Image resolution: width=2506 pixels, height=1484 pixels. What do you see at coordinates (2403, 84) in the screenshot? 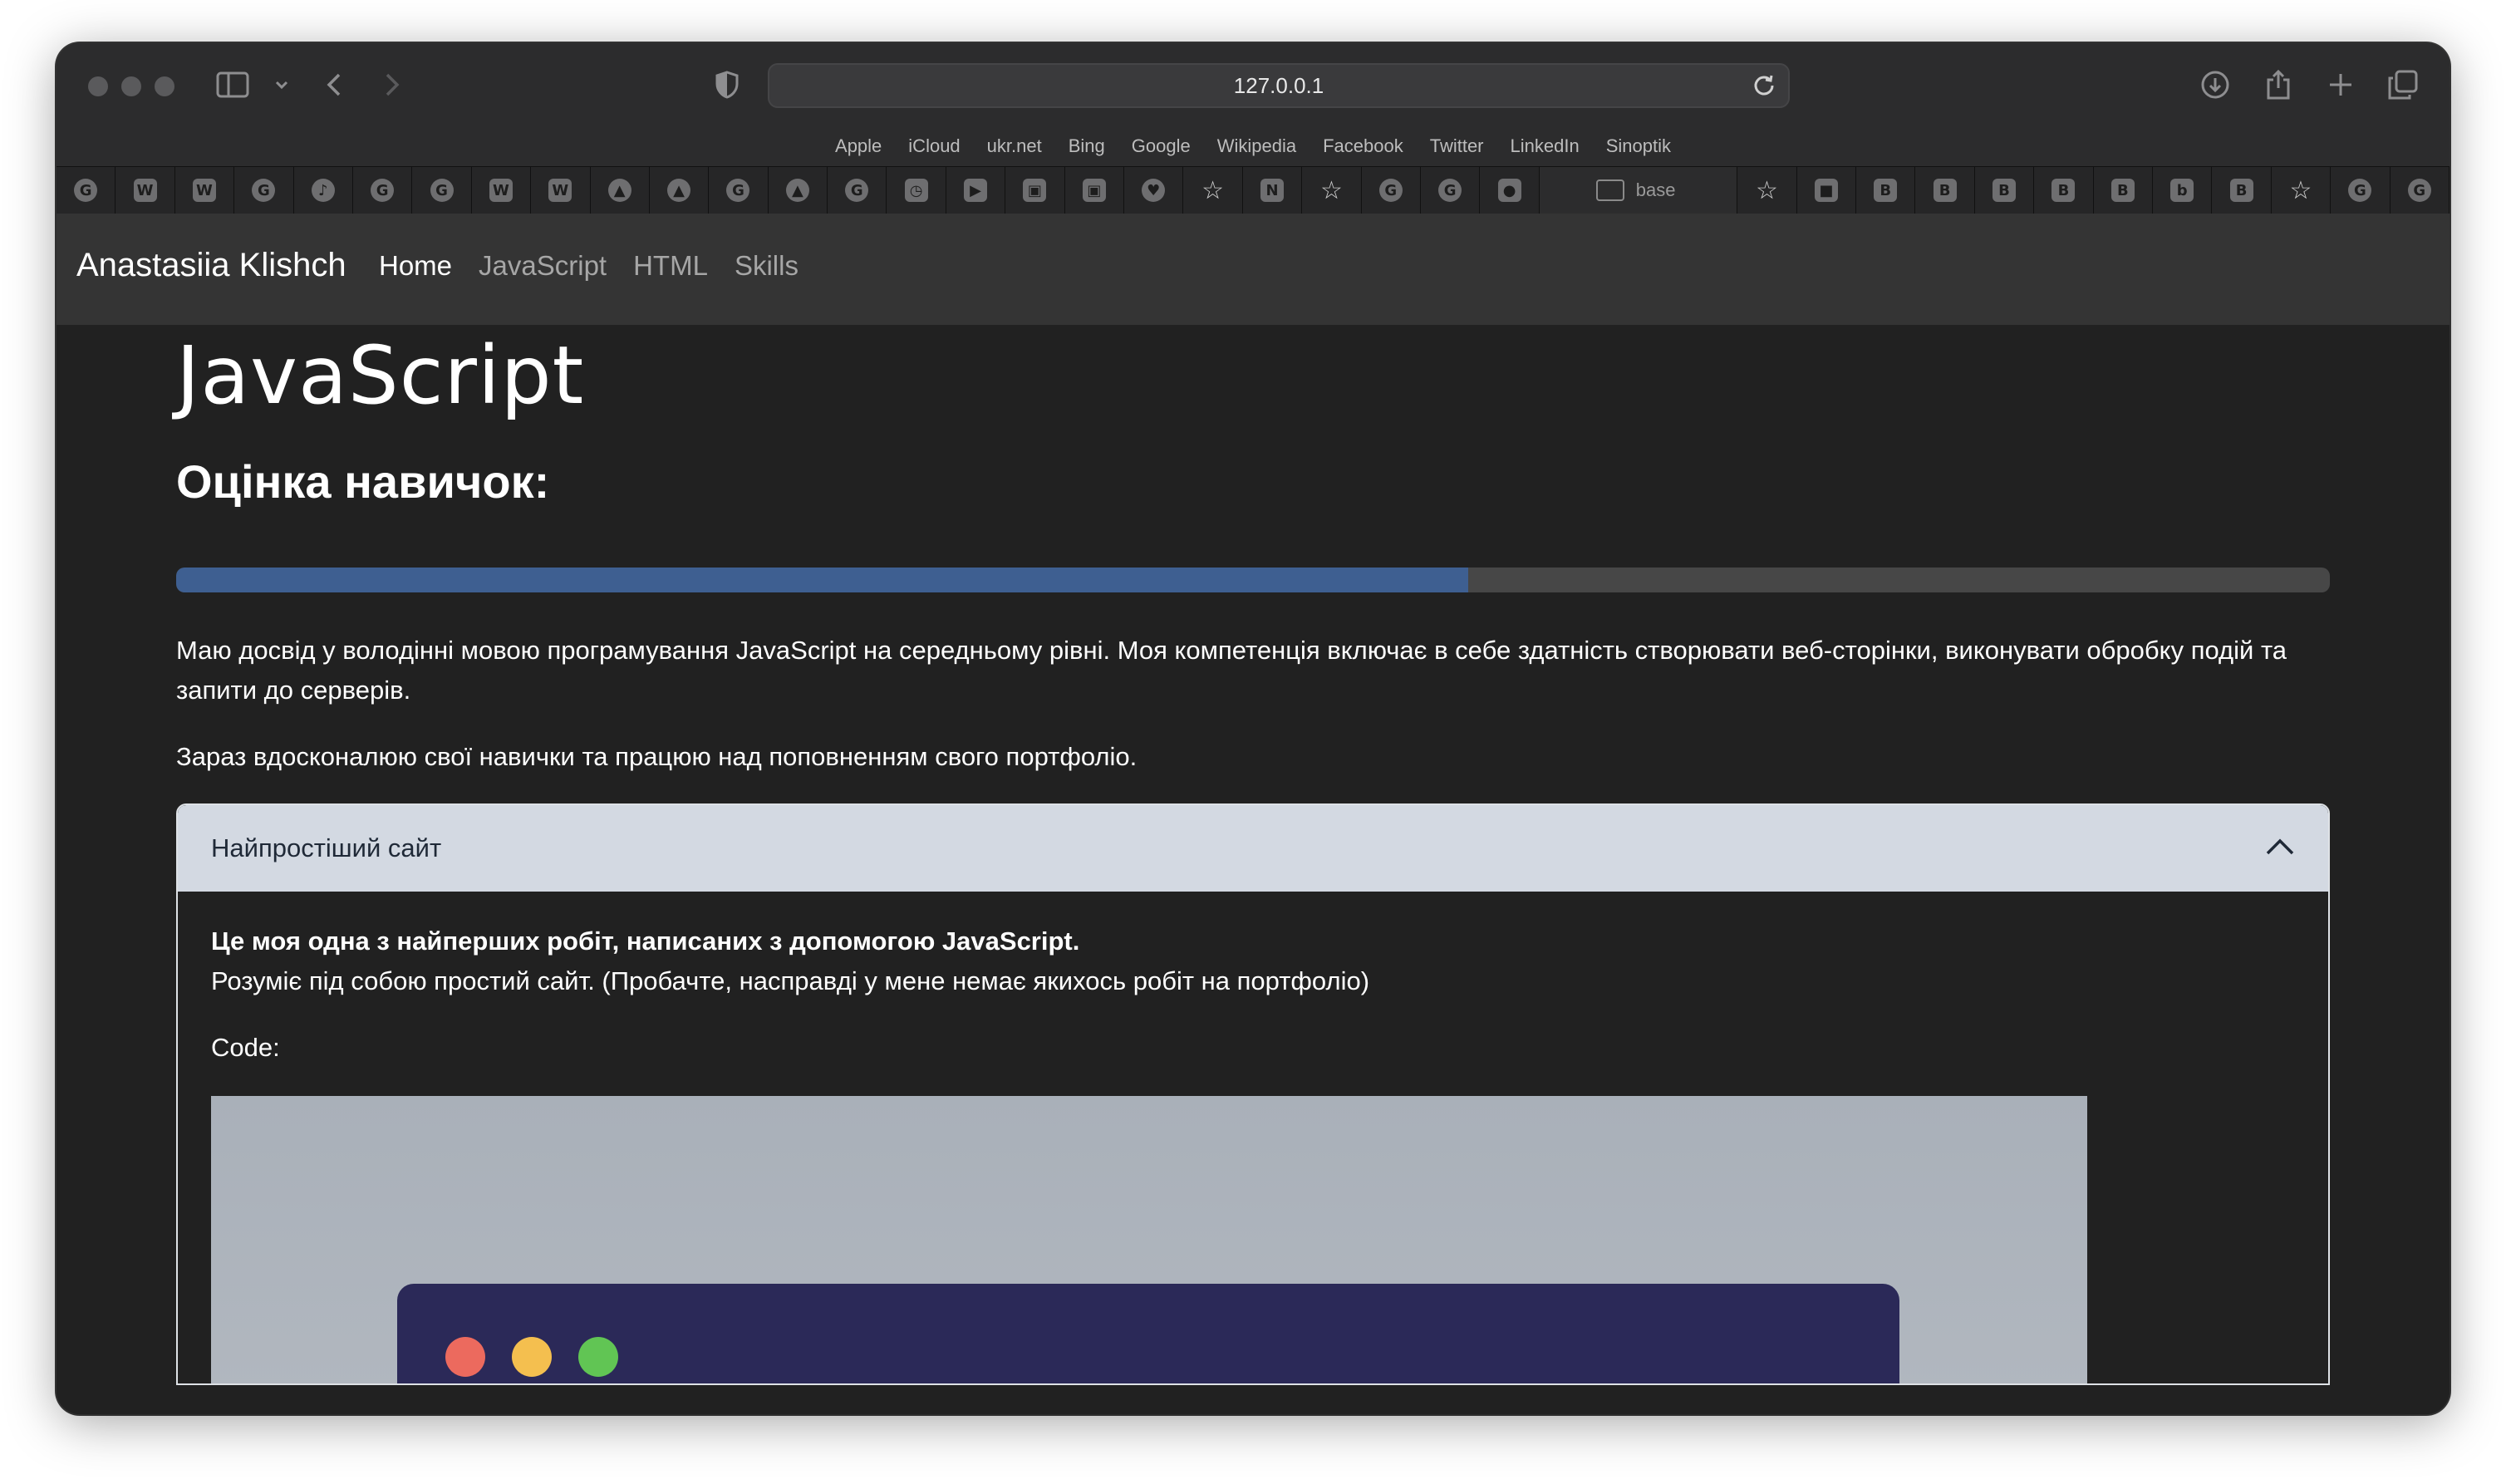
I see `tab-overview-icon` at bounding box center [2403, 84].